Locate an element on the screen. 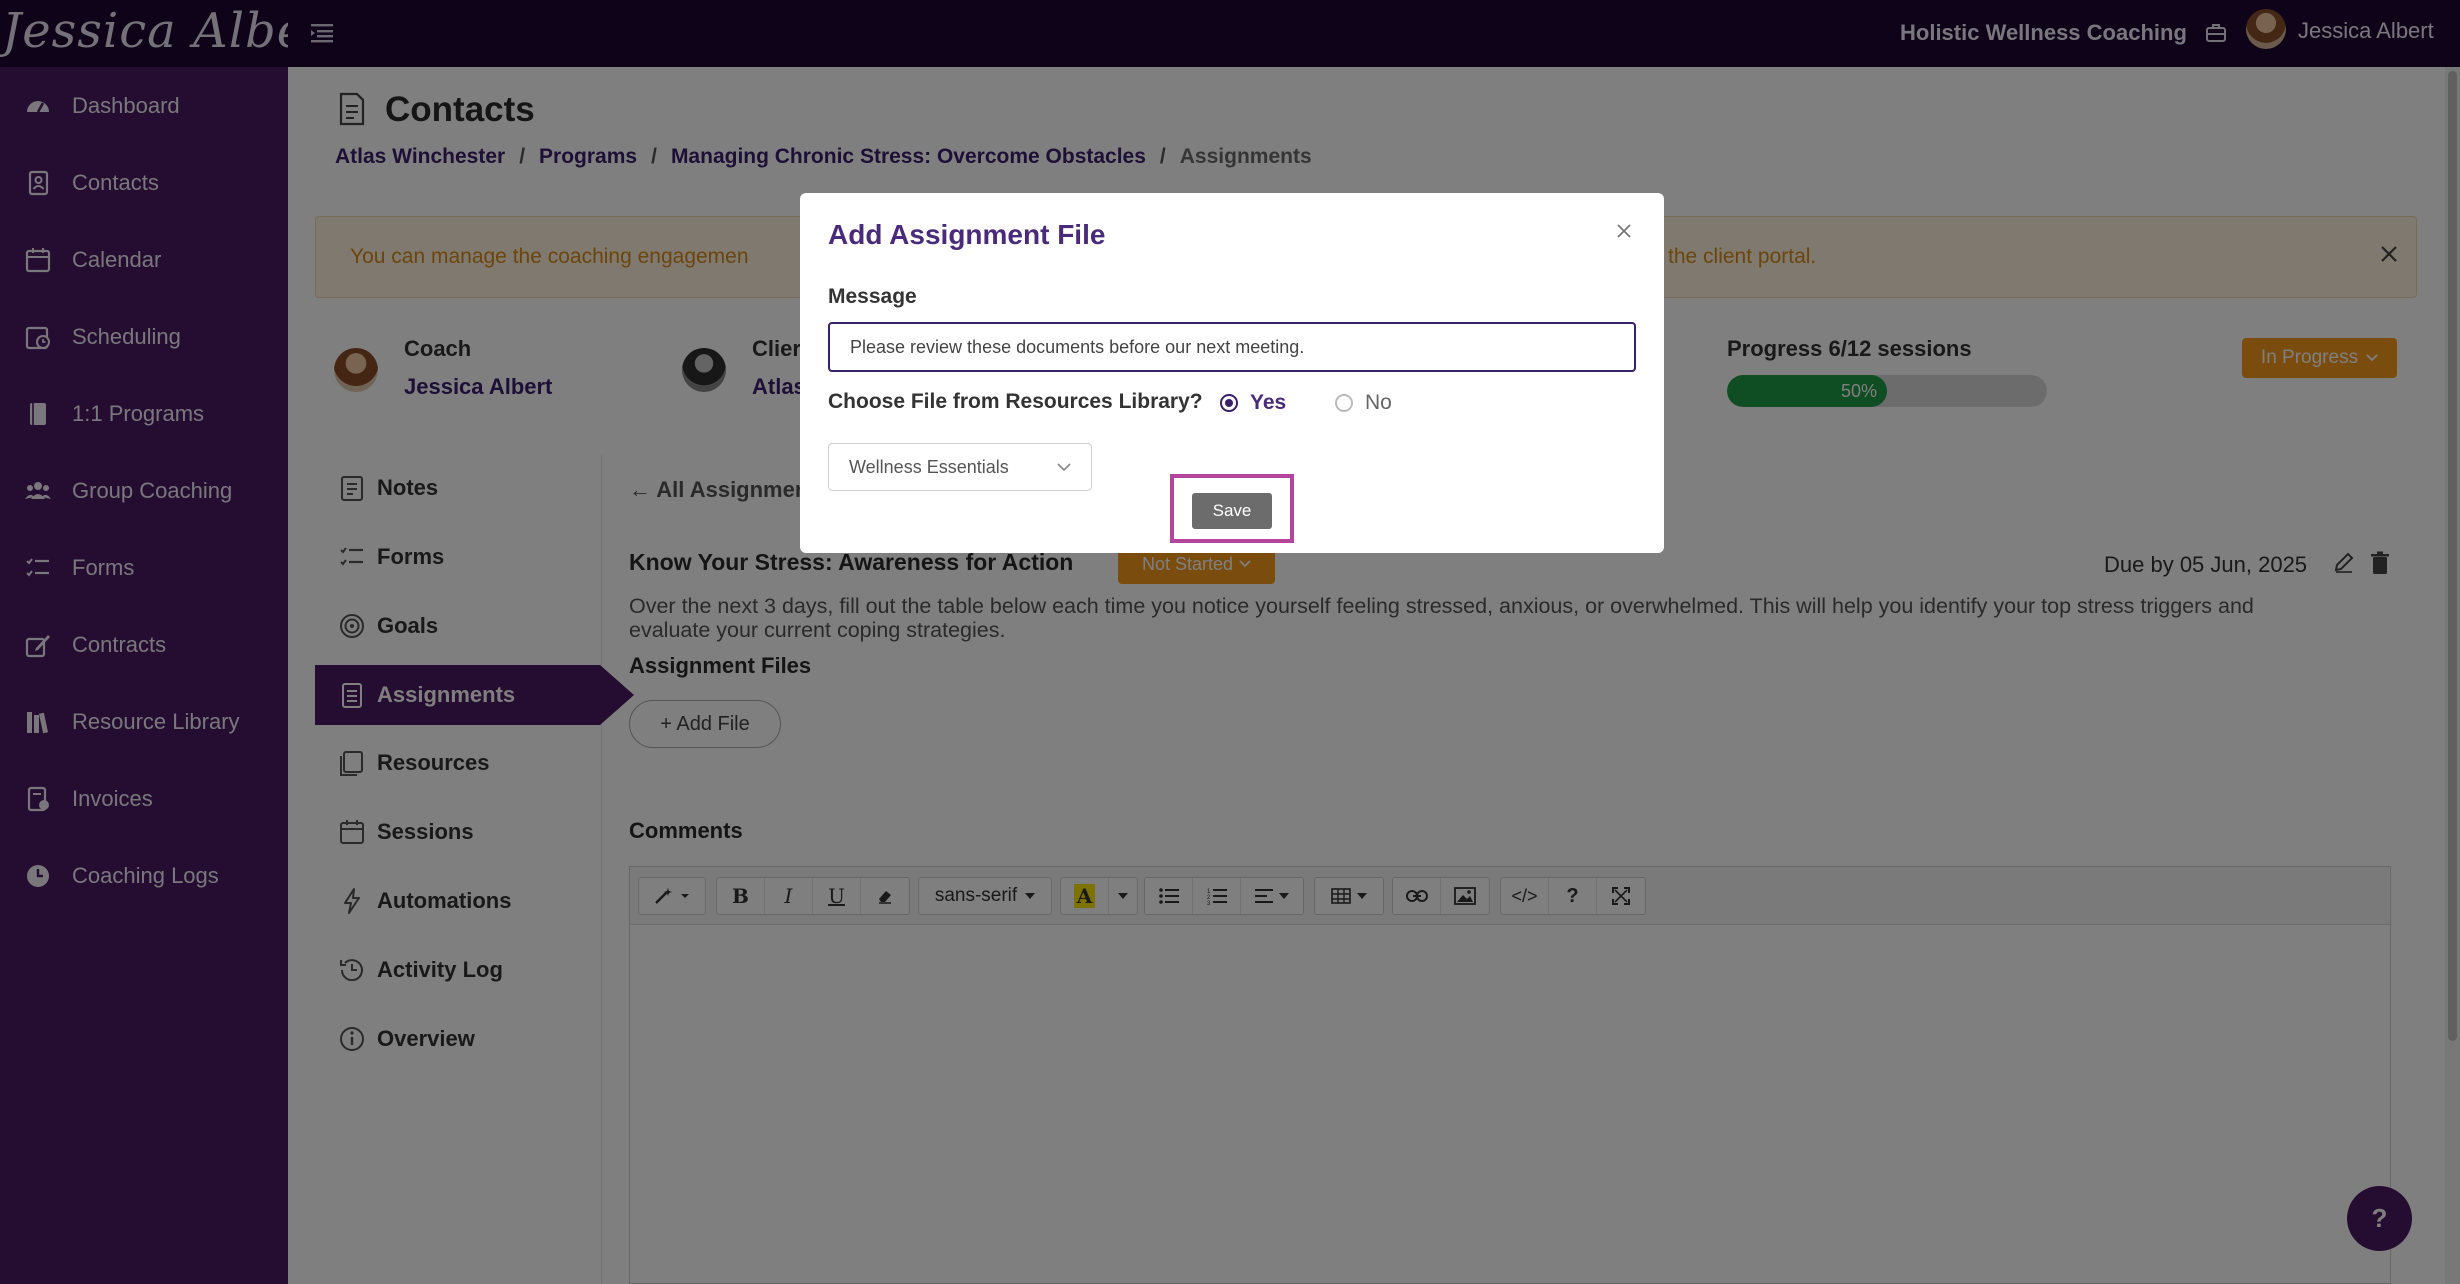 The width and height of the screenshot is (2460, 1284). resource-library-question: Choose File from Resources Library? is located at coordinates (1015, 401).